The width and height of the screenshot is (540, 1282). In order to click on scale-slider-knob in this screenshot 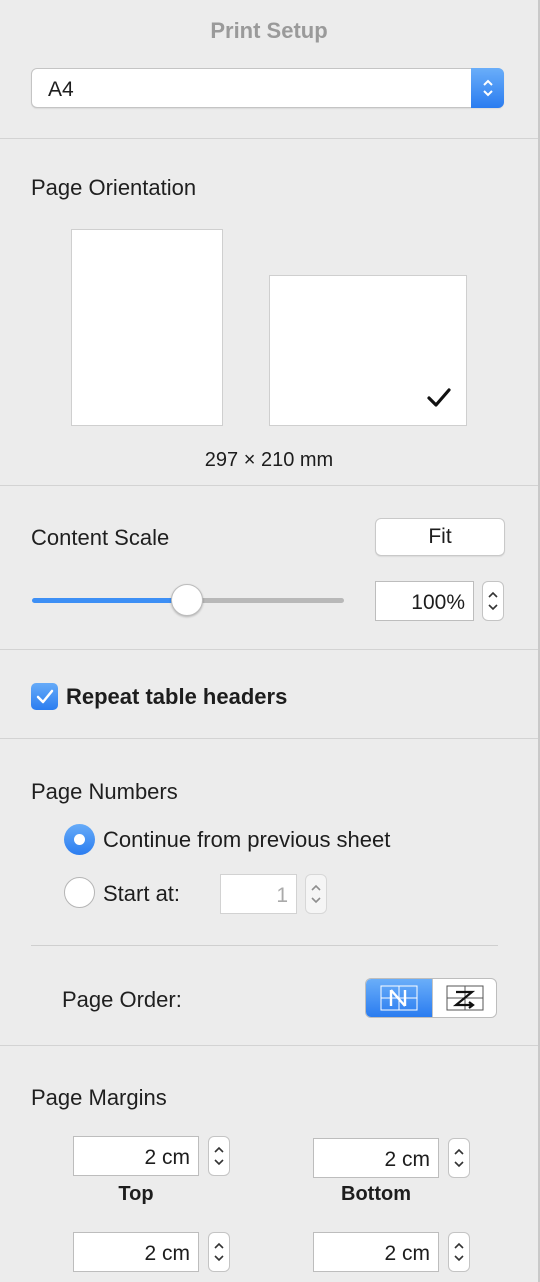, I will do `click(187, 600)`.